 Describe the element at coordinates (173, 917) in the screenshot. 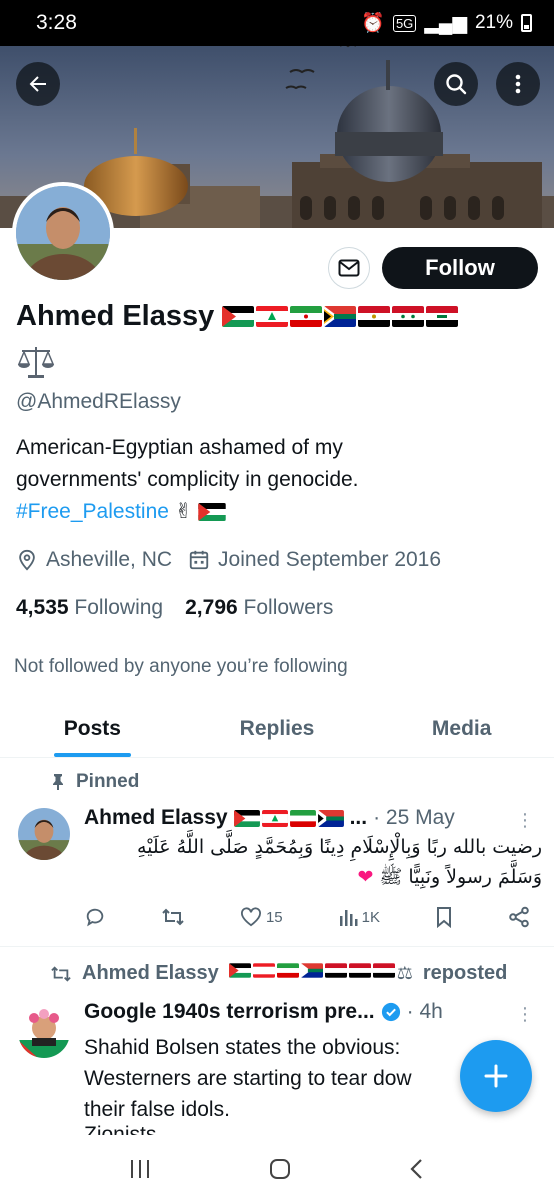

I see `repost-button` at that location.